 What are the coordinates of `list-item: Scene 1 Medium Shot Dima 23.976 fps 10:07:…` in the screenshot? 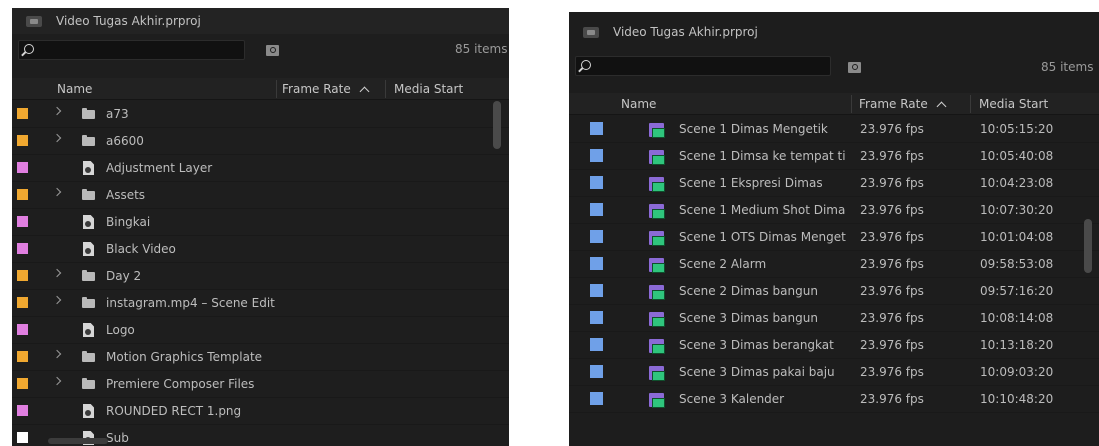 It's located at (834, 210).